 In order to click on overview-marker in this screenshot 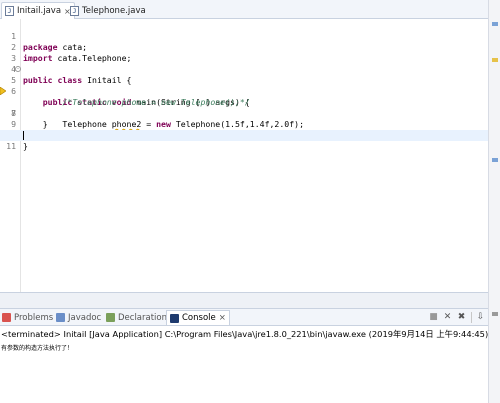, I will do `click(495, 160)`.